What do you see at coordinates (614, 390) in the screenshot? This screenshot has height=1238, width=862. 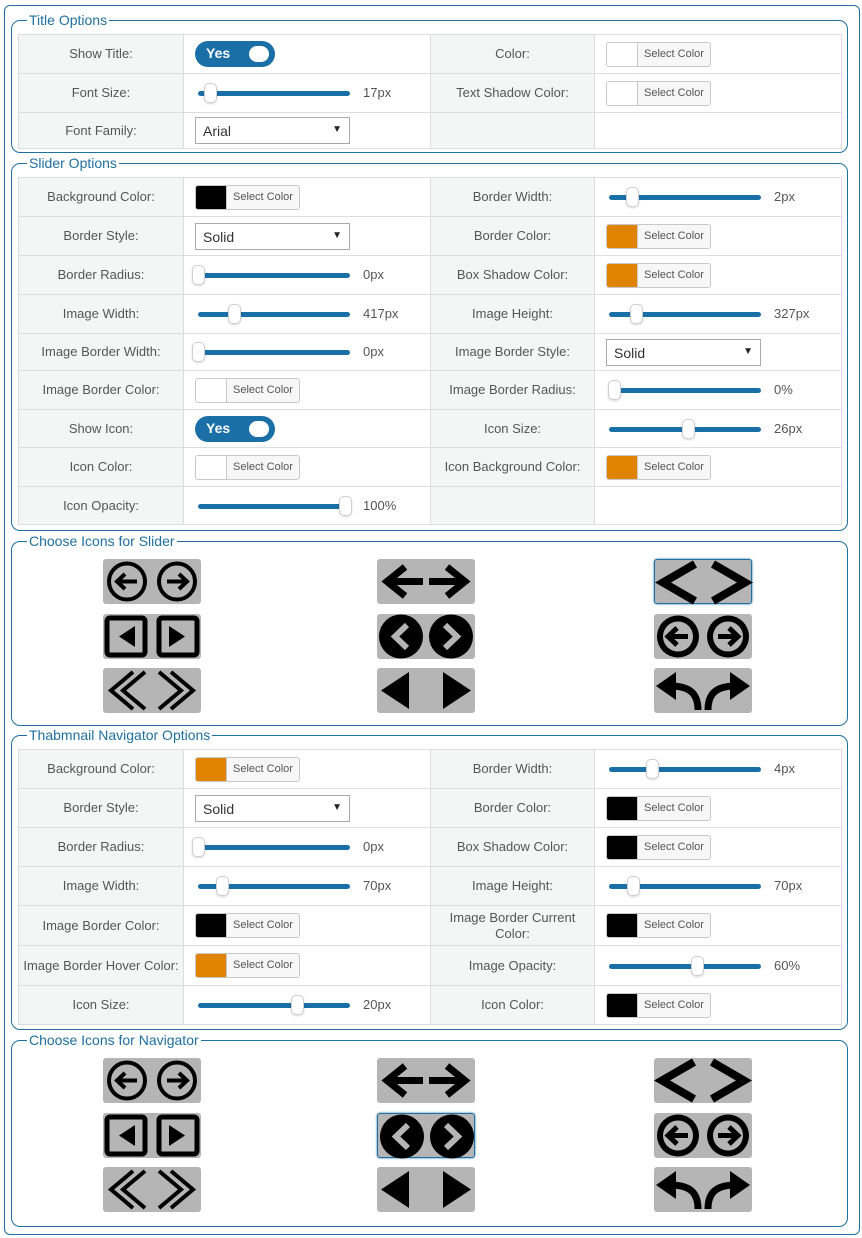 I see `image-border-radius-slider-handle` at bounding box center [614, 390].